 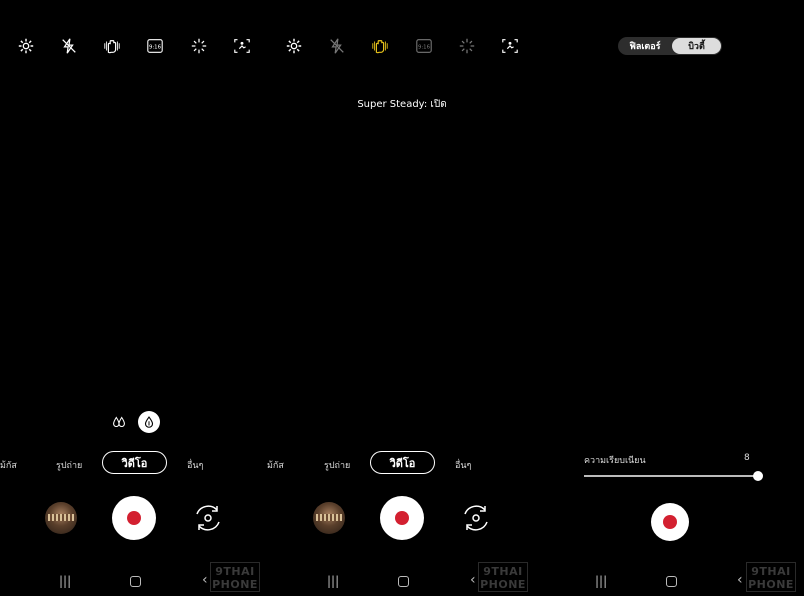 I want to click on stabilizer-on-icon, so click(x=149, y=422).